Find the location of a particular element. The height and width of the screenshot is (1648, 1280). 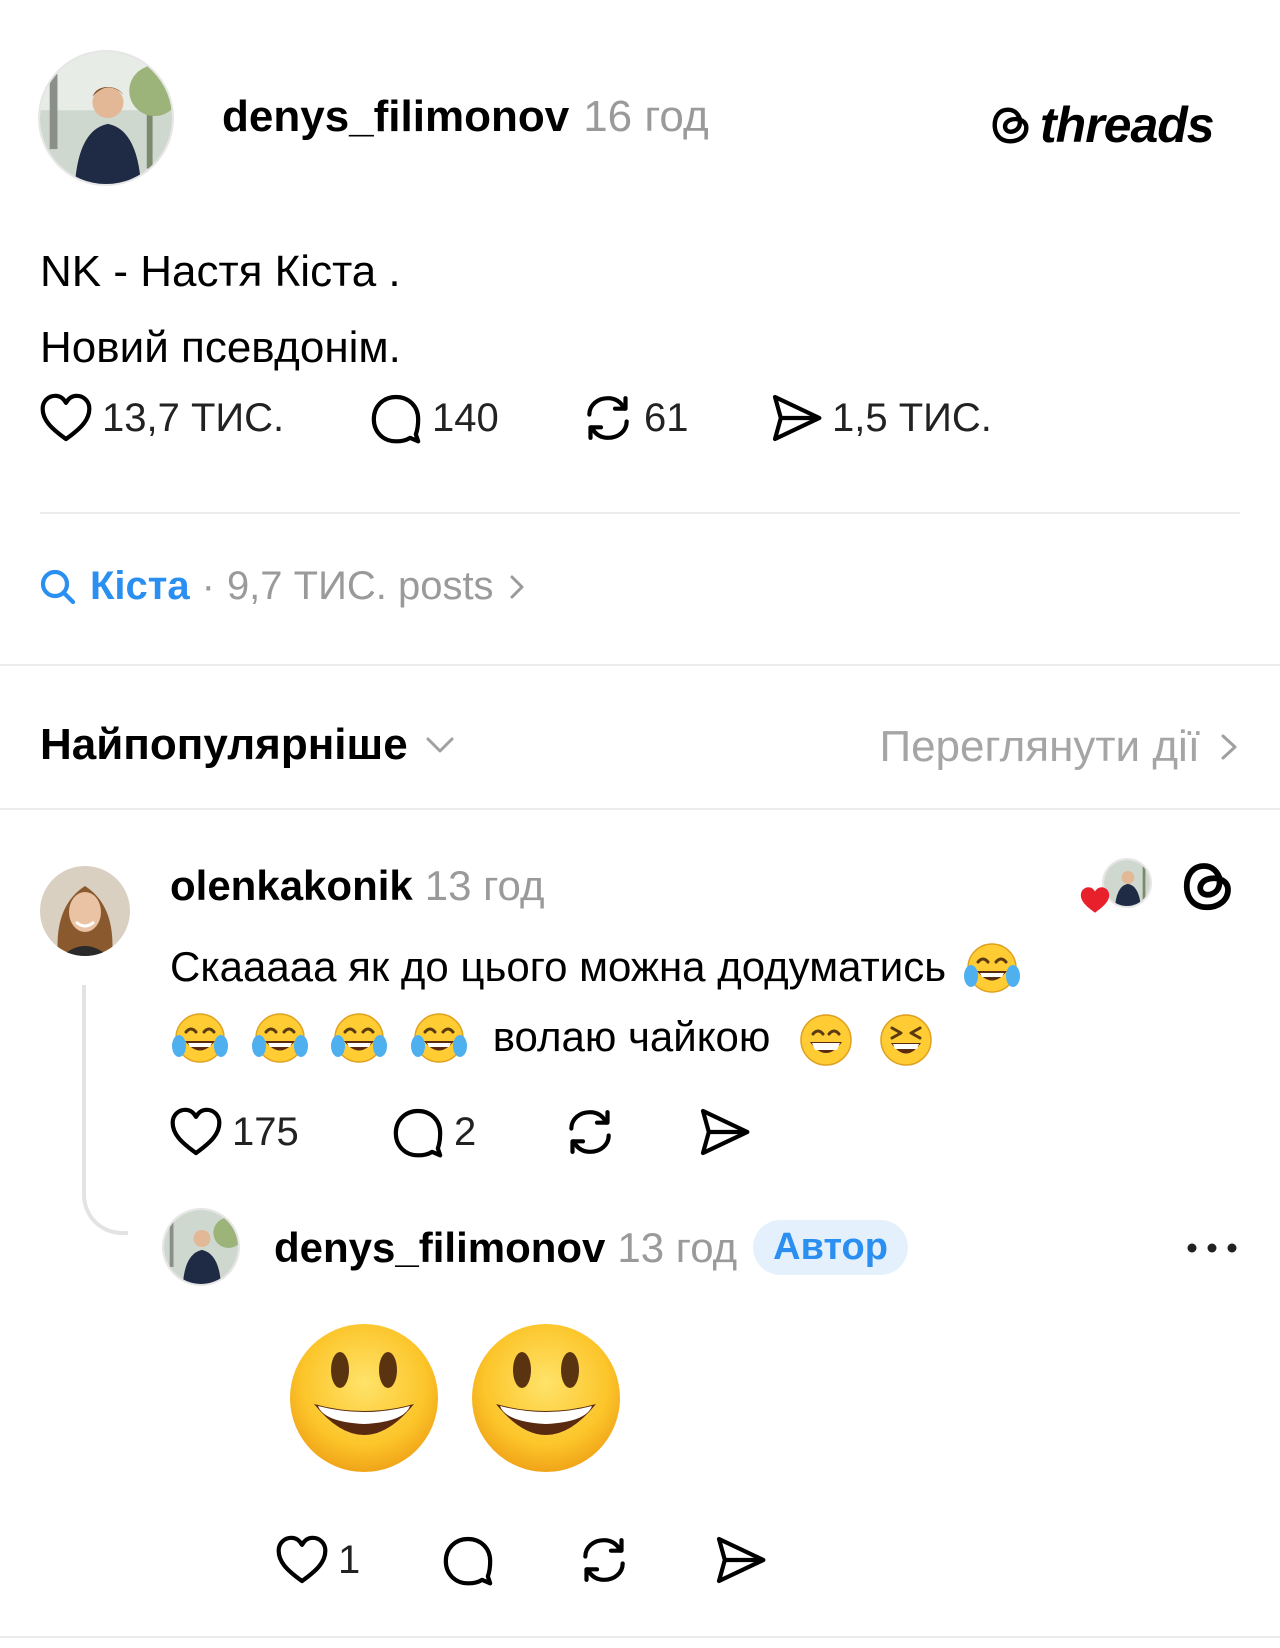

post-body: NK - Настя Кіста . Новий псевдонім. is located at coordinates (220, 310).